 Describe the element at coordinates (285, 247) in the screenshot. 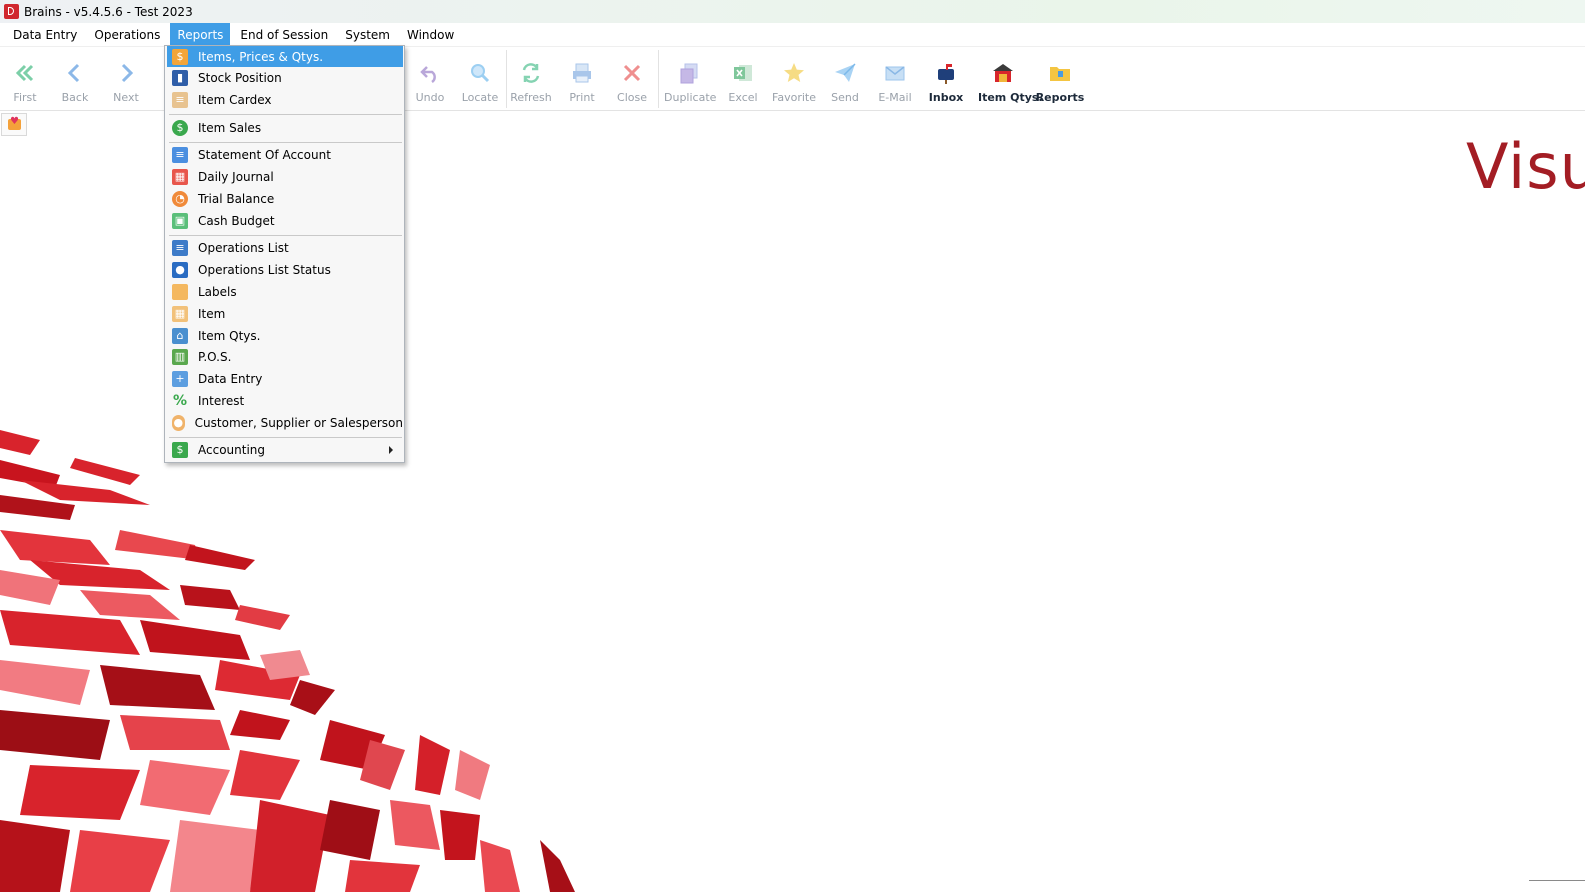

I see `menu-item-operations-list: ≡ Operations List` at that location.